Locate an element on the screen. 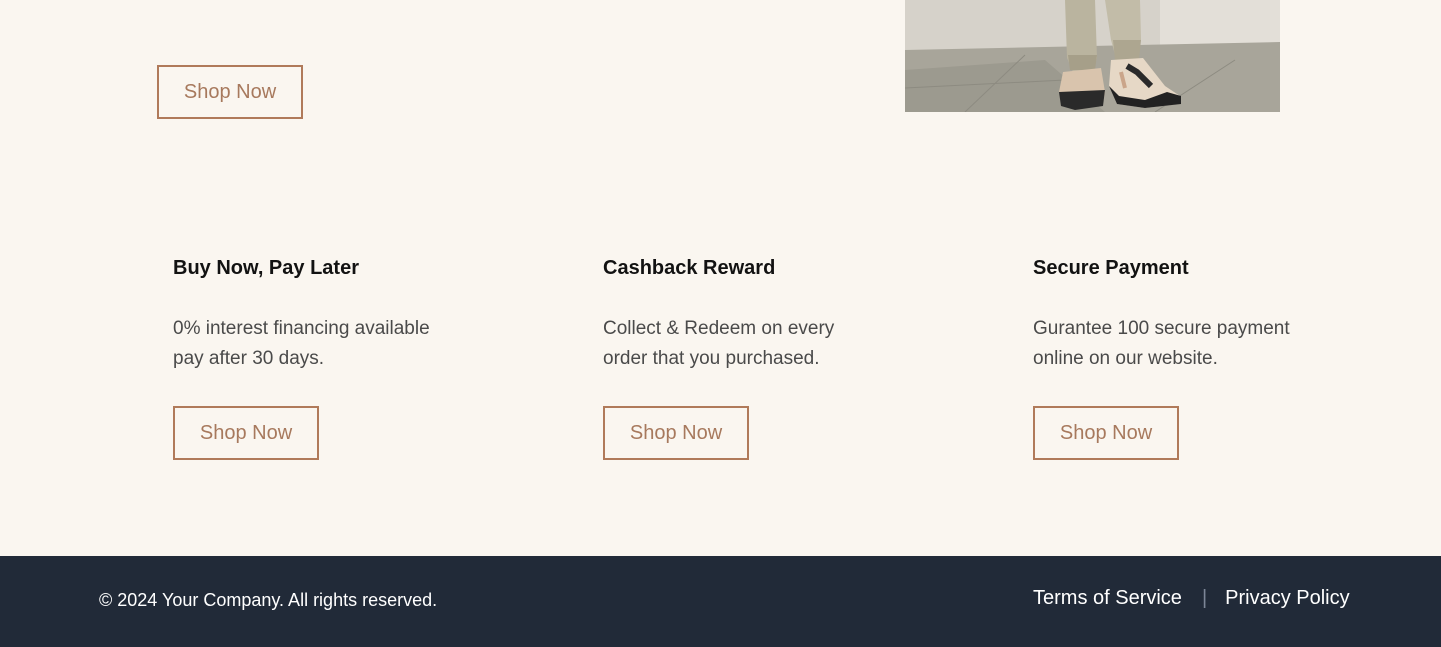  feature-title: Secure Payment is located at coordinates (1111, 268).